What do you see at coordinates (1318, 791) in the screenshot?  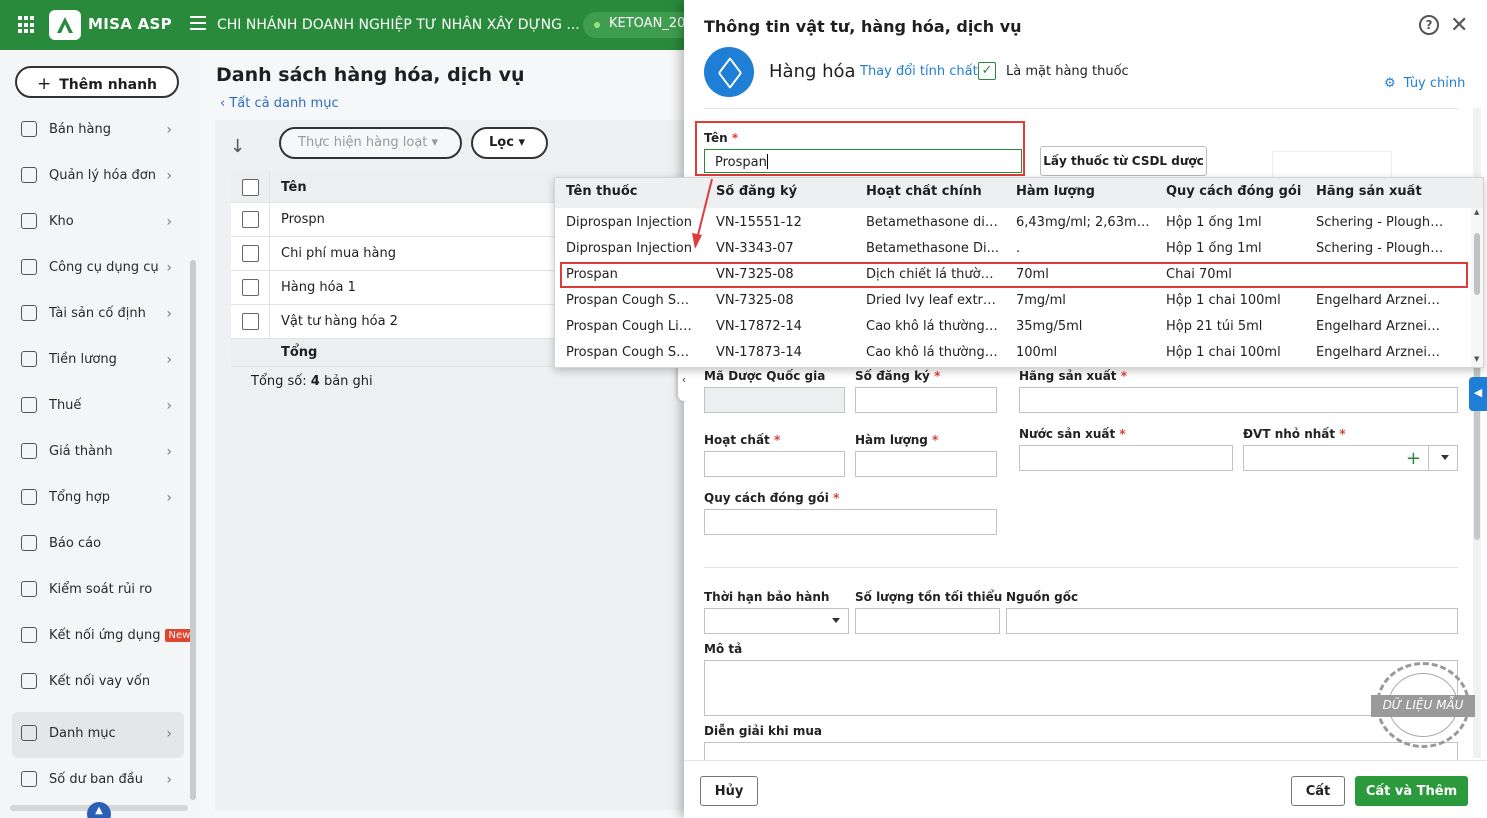 I see `save-button: Cất` at bounding box center [1318, 791].